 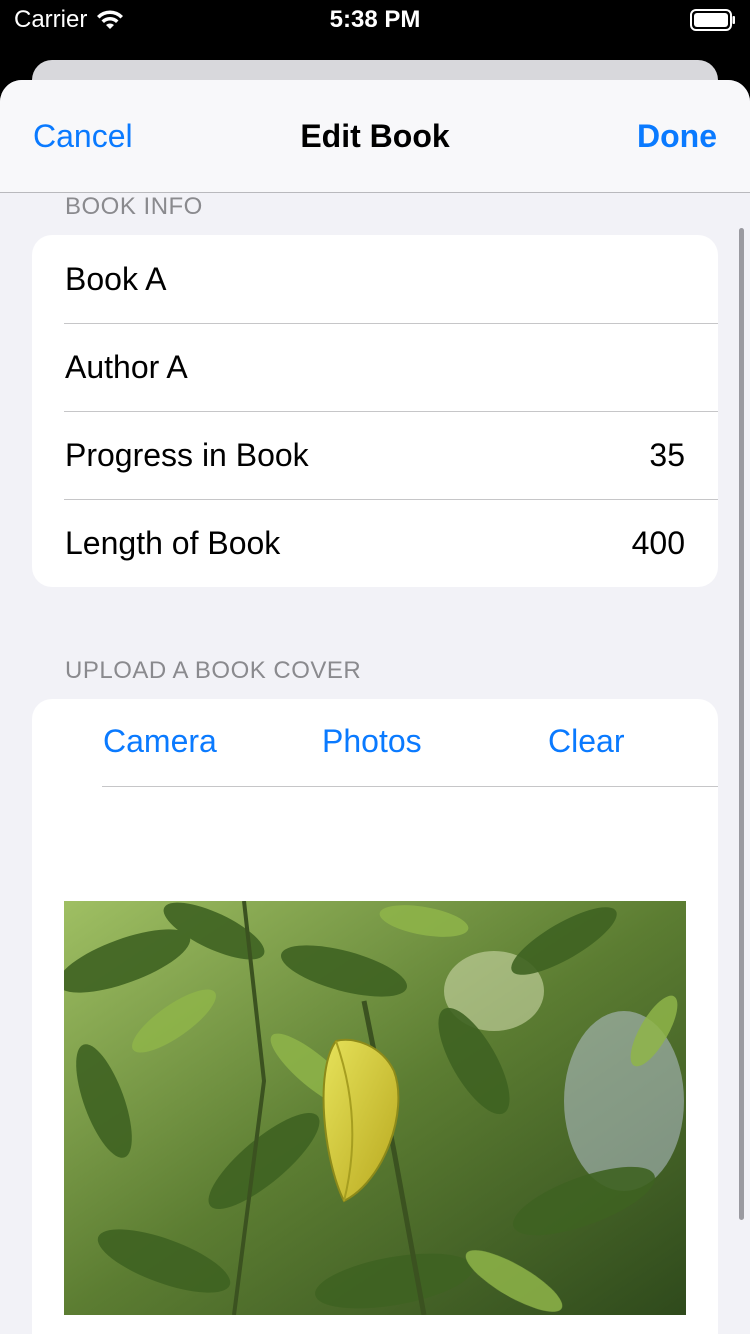 I want to click on clear-button: Clear, so click(x=586, y=741).